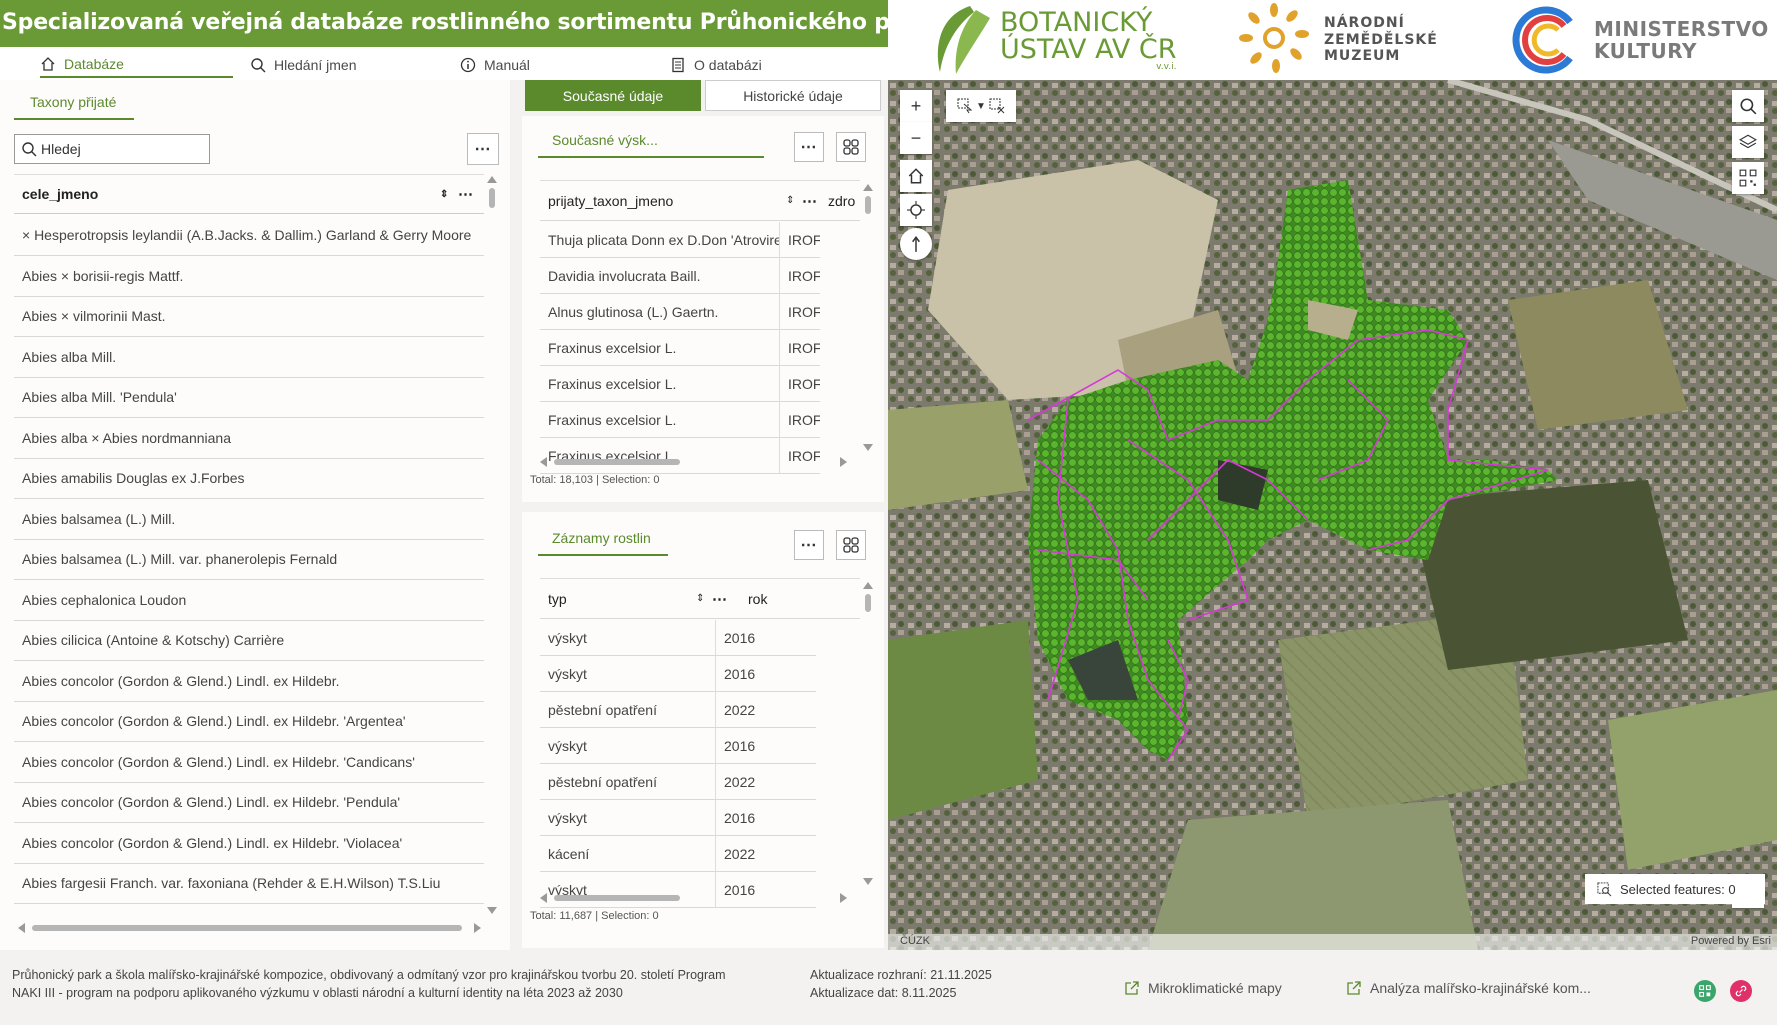 The image size is (1777, 1025). What do you see at coordinates (483, 149) in the screenshot?
I see `list-options-button: ⋯` at bounding box center [483, 149].